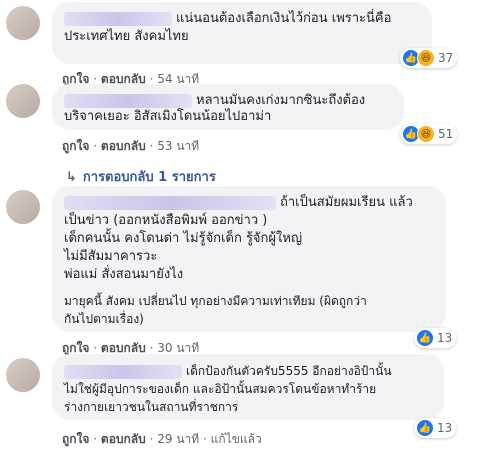 The height and width of the screenshot is (453, 500). I want to click on comment-text-line: ถ้าเป็นสมัยผมเรียน แล้ว, so click(346, 202).